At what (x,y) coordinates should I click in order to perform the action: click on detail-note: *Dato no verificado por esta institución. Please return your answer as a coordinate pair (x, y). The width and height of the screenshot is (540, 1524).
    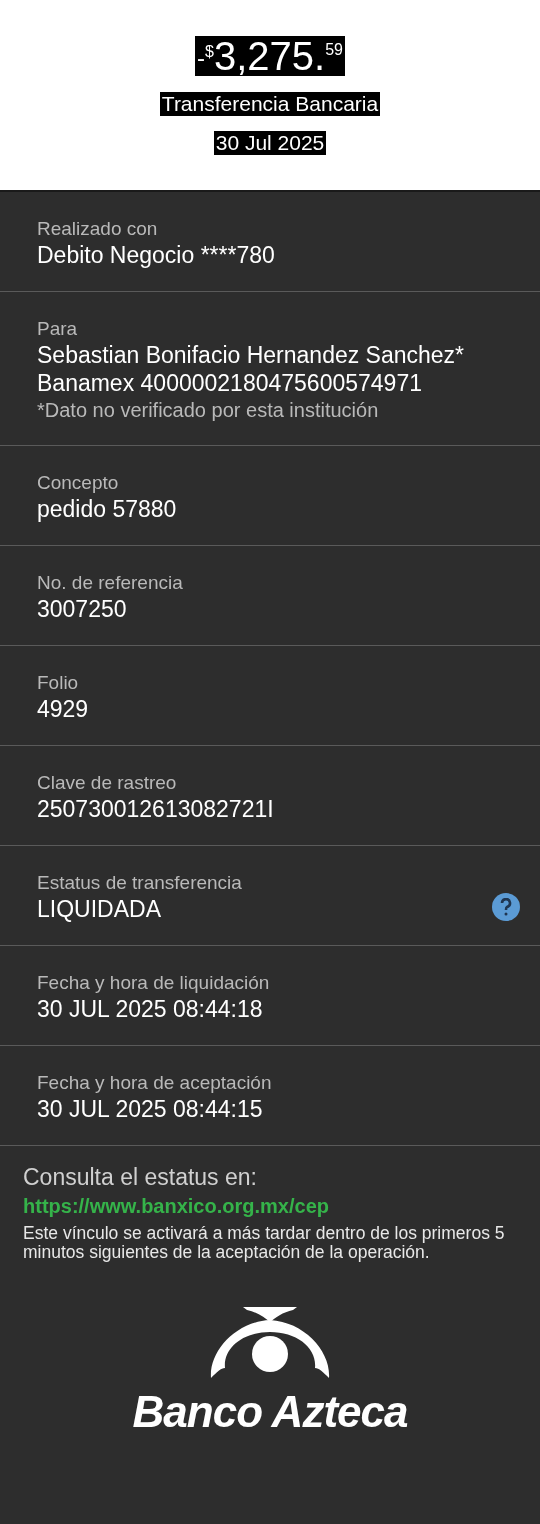
    Looking at the image, I should click on (208, 410).